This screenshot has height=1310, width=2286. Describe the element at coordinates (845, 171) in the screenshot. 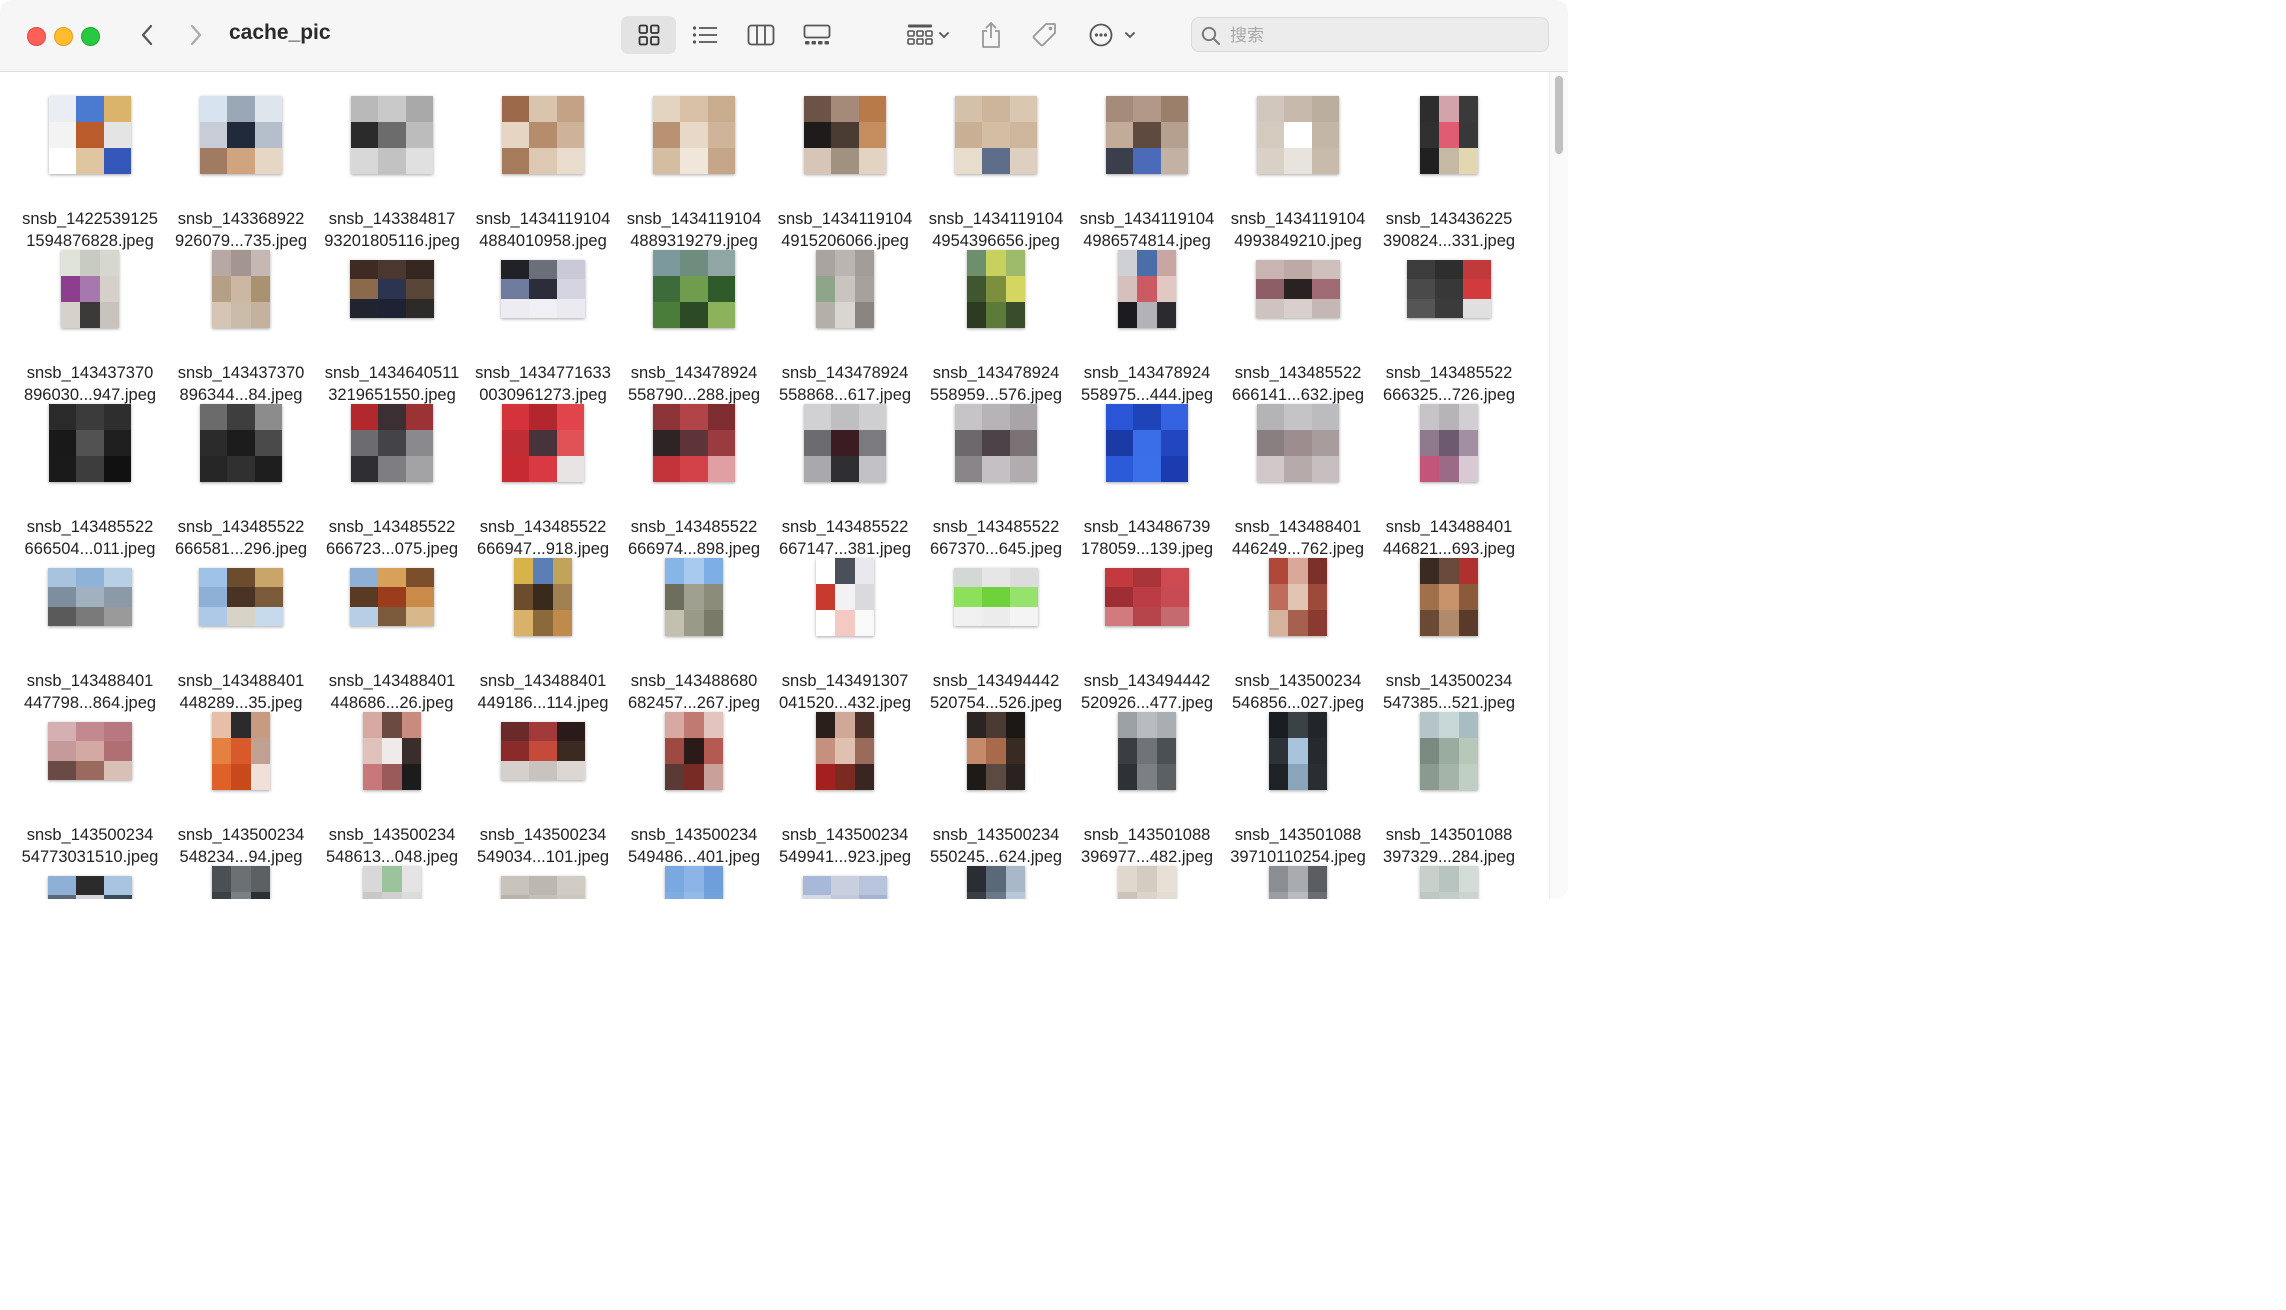

I see `file-item: snsb_1434119104 4915206066.jpeg` at that location.